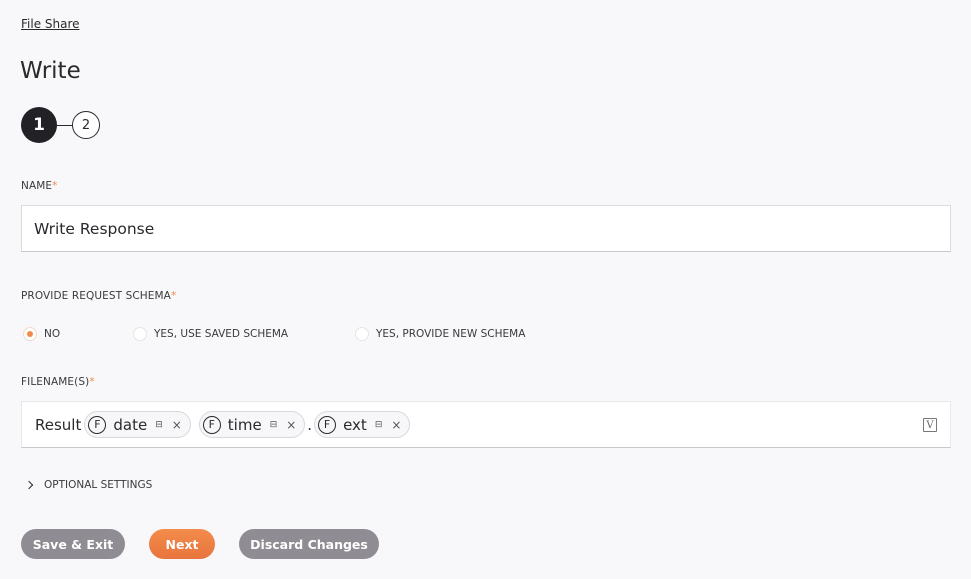 The image size is (971, 579). I want to click on next-button: Next, so click(182, 544).